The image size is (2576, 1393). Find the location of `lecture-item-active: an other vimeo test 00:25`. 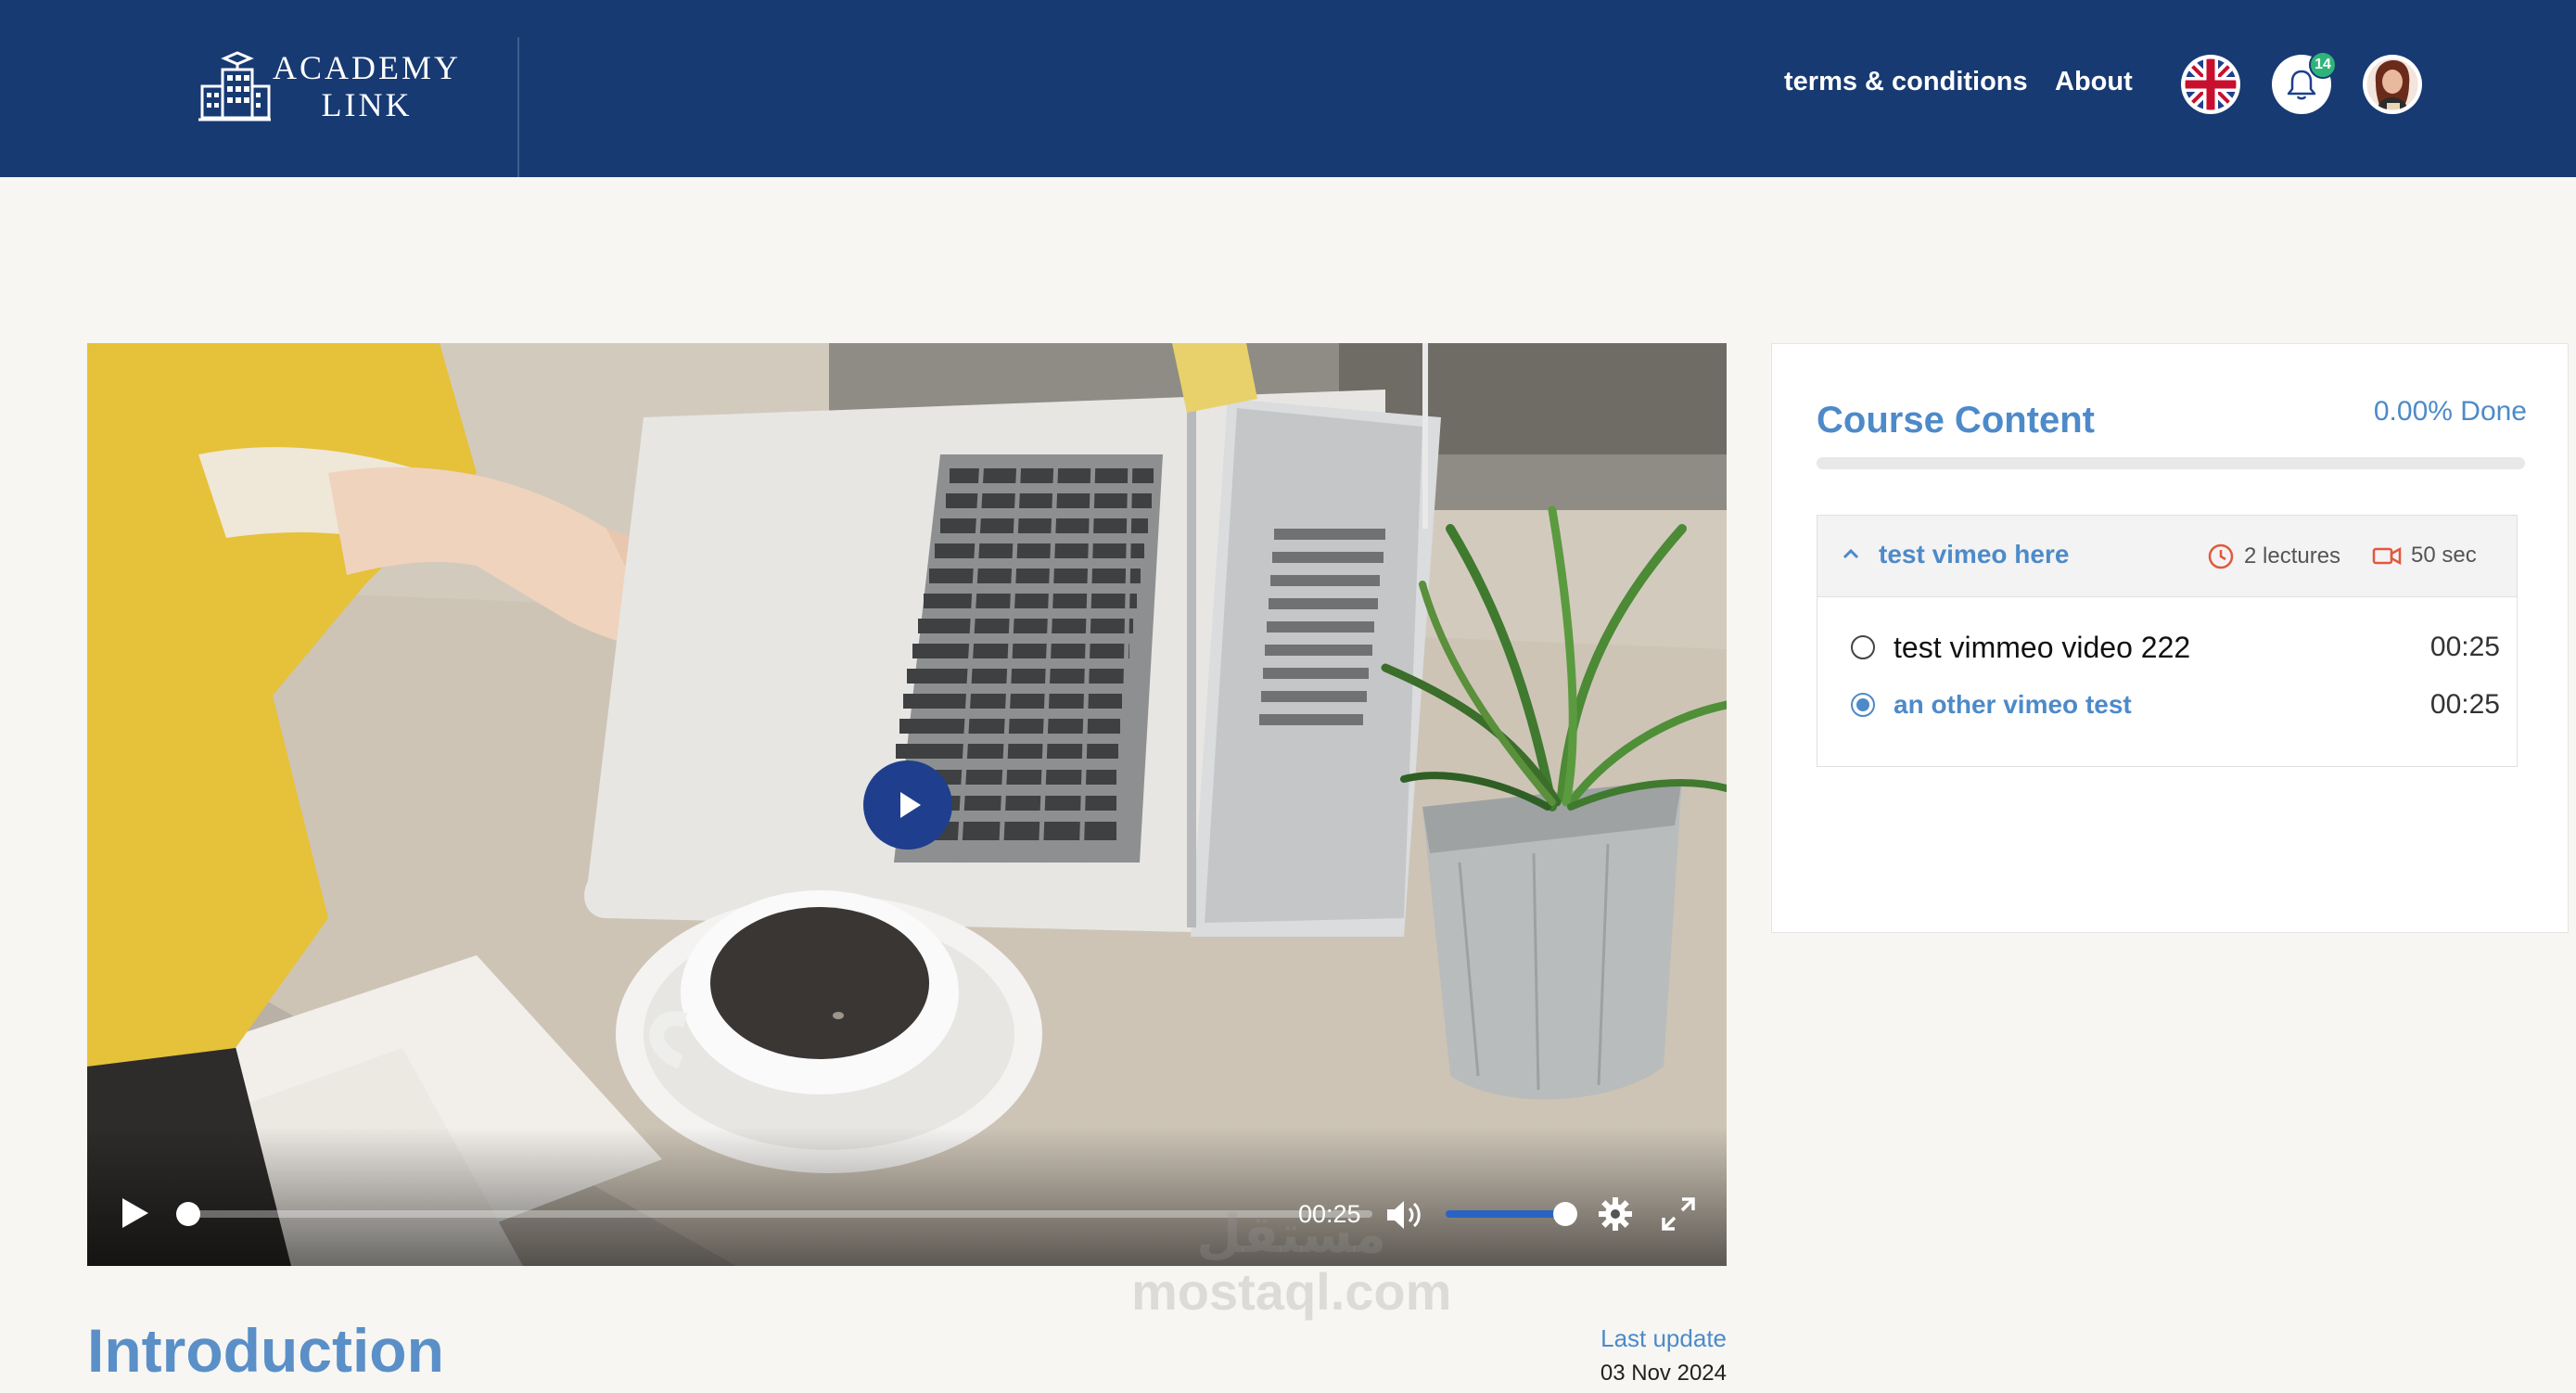

lecture-item-active: an other vimeo test 00:25 is located at coordinates (2176, 704).